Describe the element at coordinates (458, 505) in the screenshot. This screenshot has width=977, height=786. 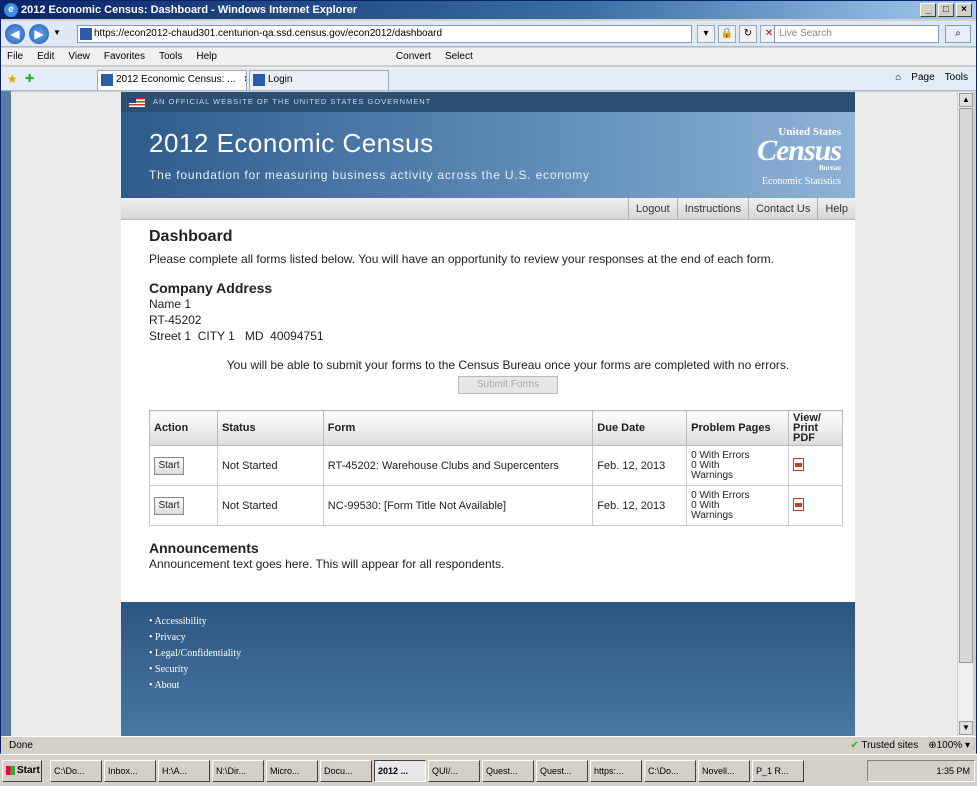
I see `form-cell: NC-99530: [Form Title Not Available]` at that location.